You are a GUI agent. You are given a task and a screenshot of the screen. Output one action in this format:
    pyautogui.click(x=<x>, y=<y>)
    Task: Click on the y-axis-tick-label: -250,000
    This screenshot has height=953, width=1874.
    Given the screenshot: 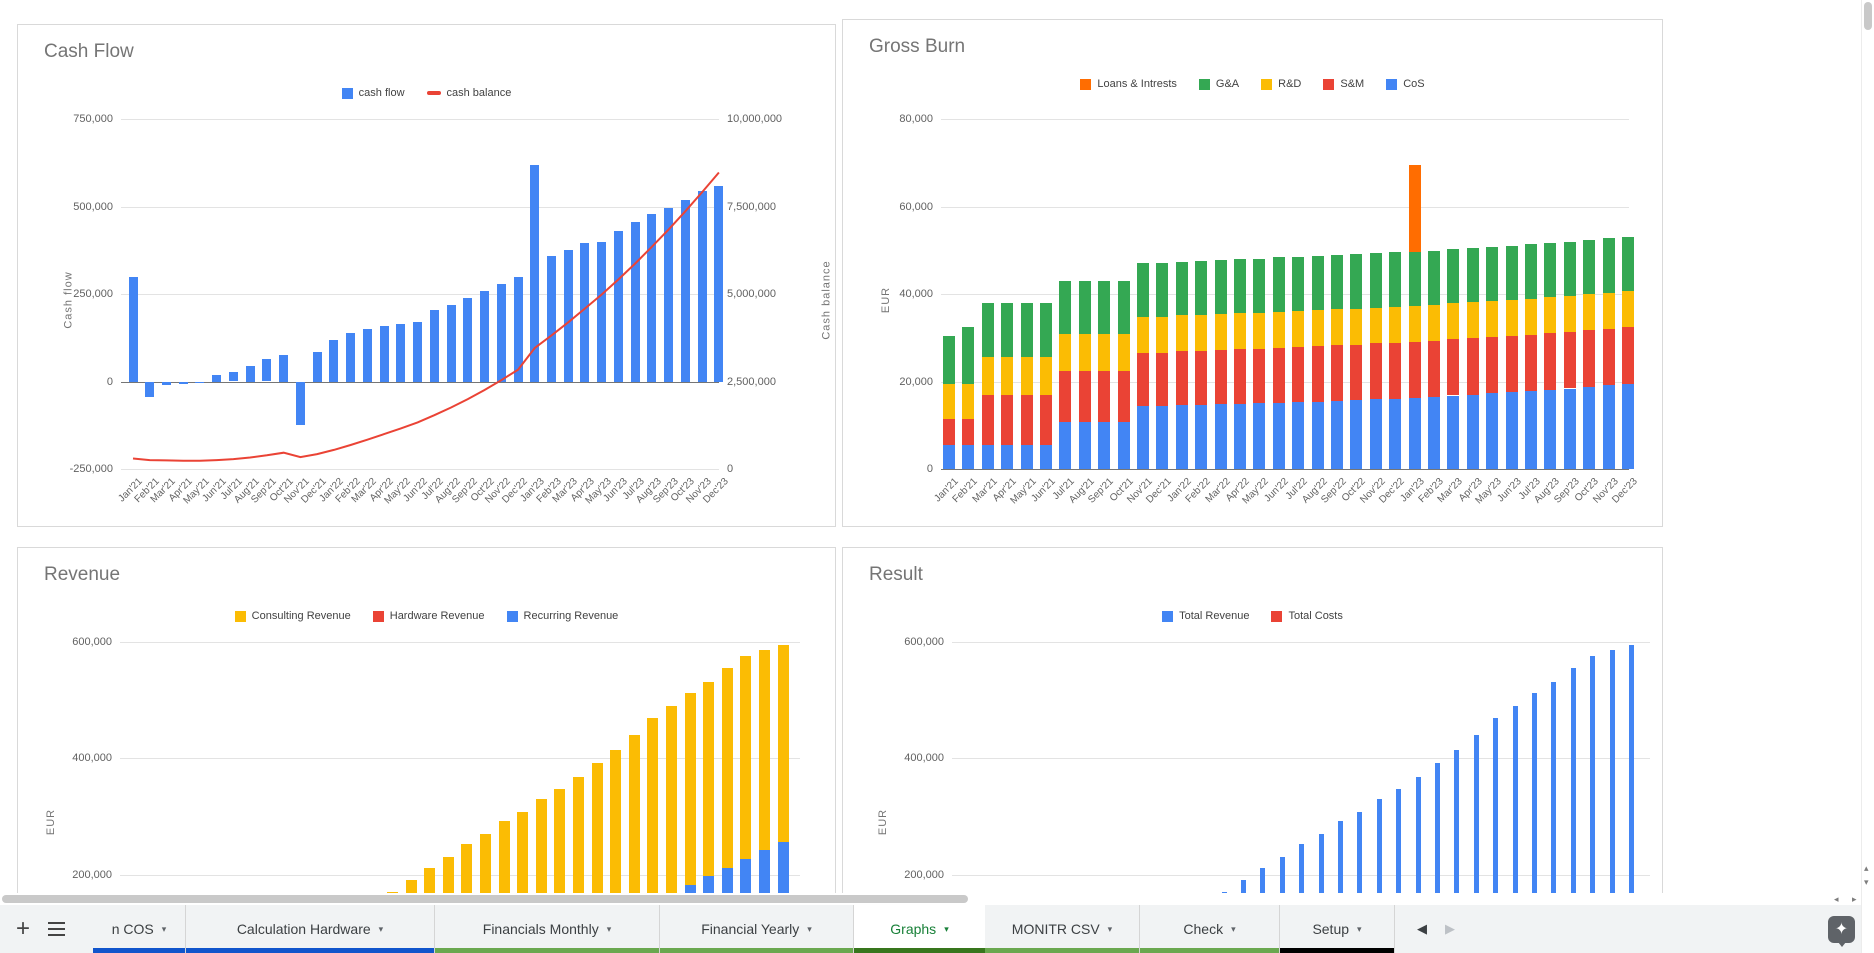 What is the action you would take?
    pyautogui.click(x=91, y=469)
    